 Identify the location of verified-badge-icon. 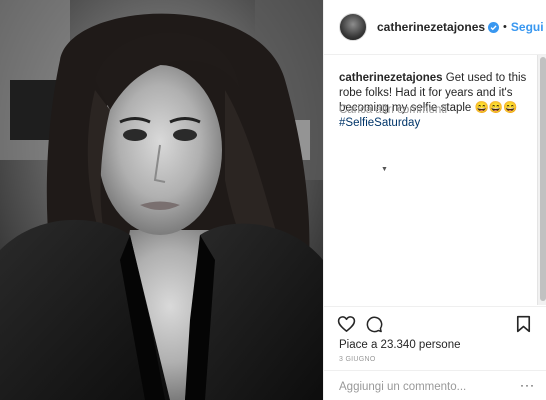
(494, 27).